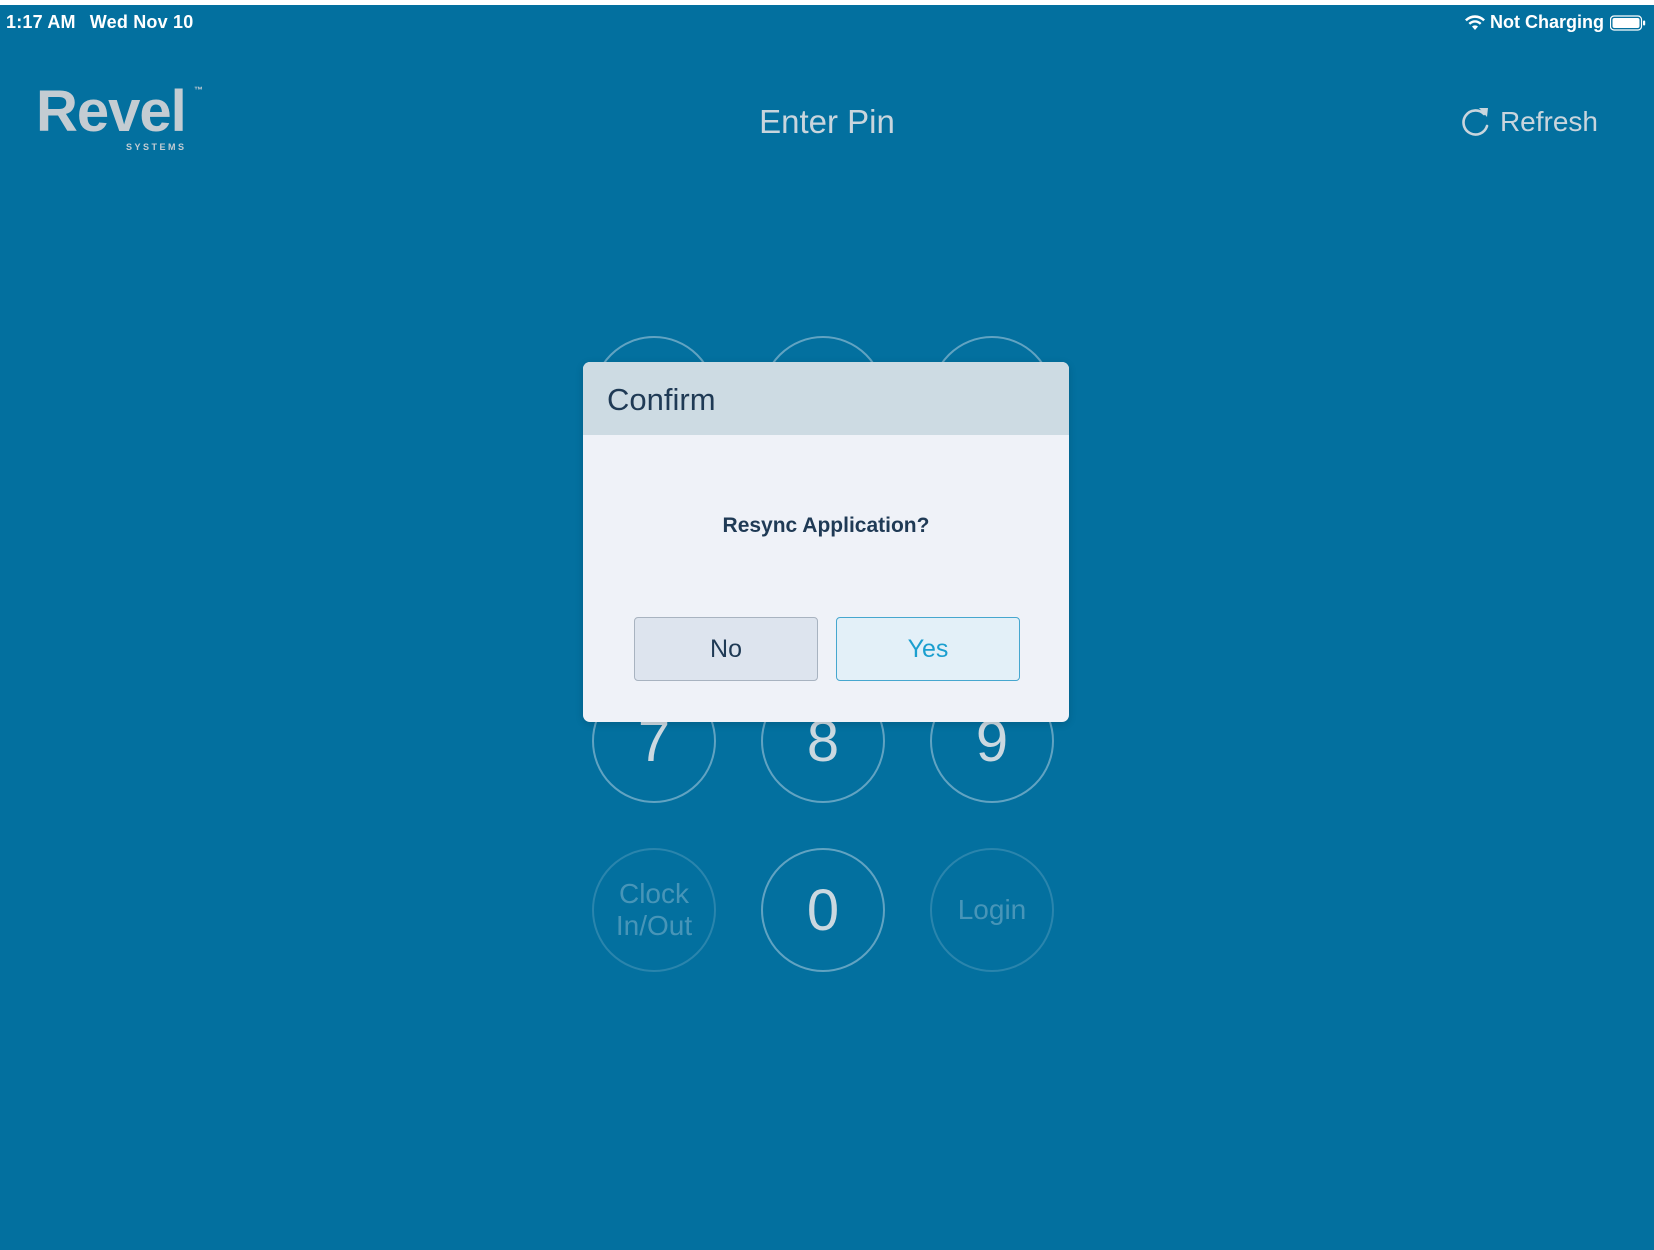 The image size is (1654, 1250). Describe the element at coordinates (826, 542) in the screenshot. I see `confirm-dialog: Confirm Resync Application? No Yes` at that location.